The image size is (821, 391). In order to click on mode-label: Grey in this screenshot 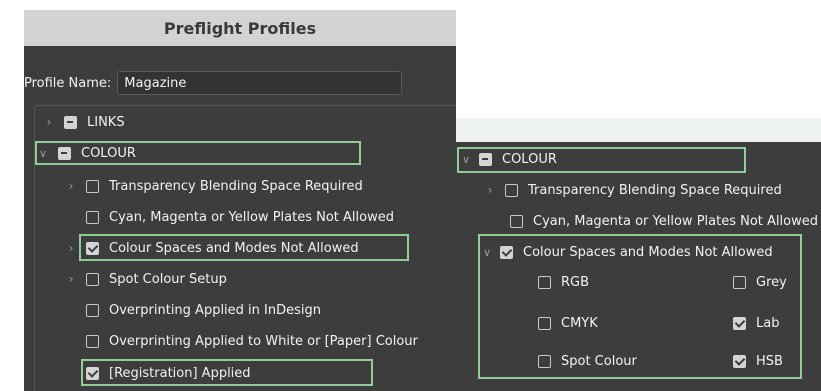, I will do `click(771, 282)`.